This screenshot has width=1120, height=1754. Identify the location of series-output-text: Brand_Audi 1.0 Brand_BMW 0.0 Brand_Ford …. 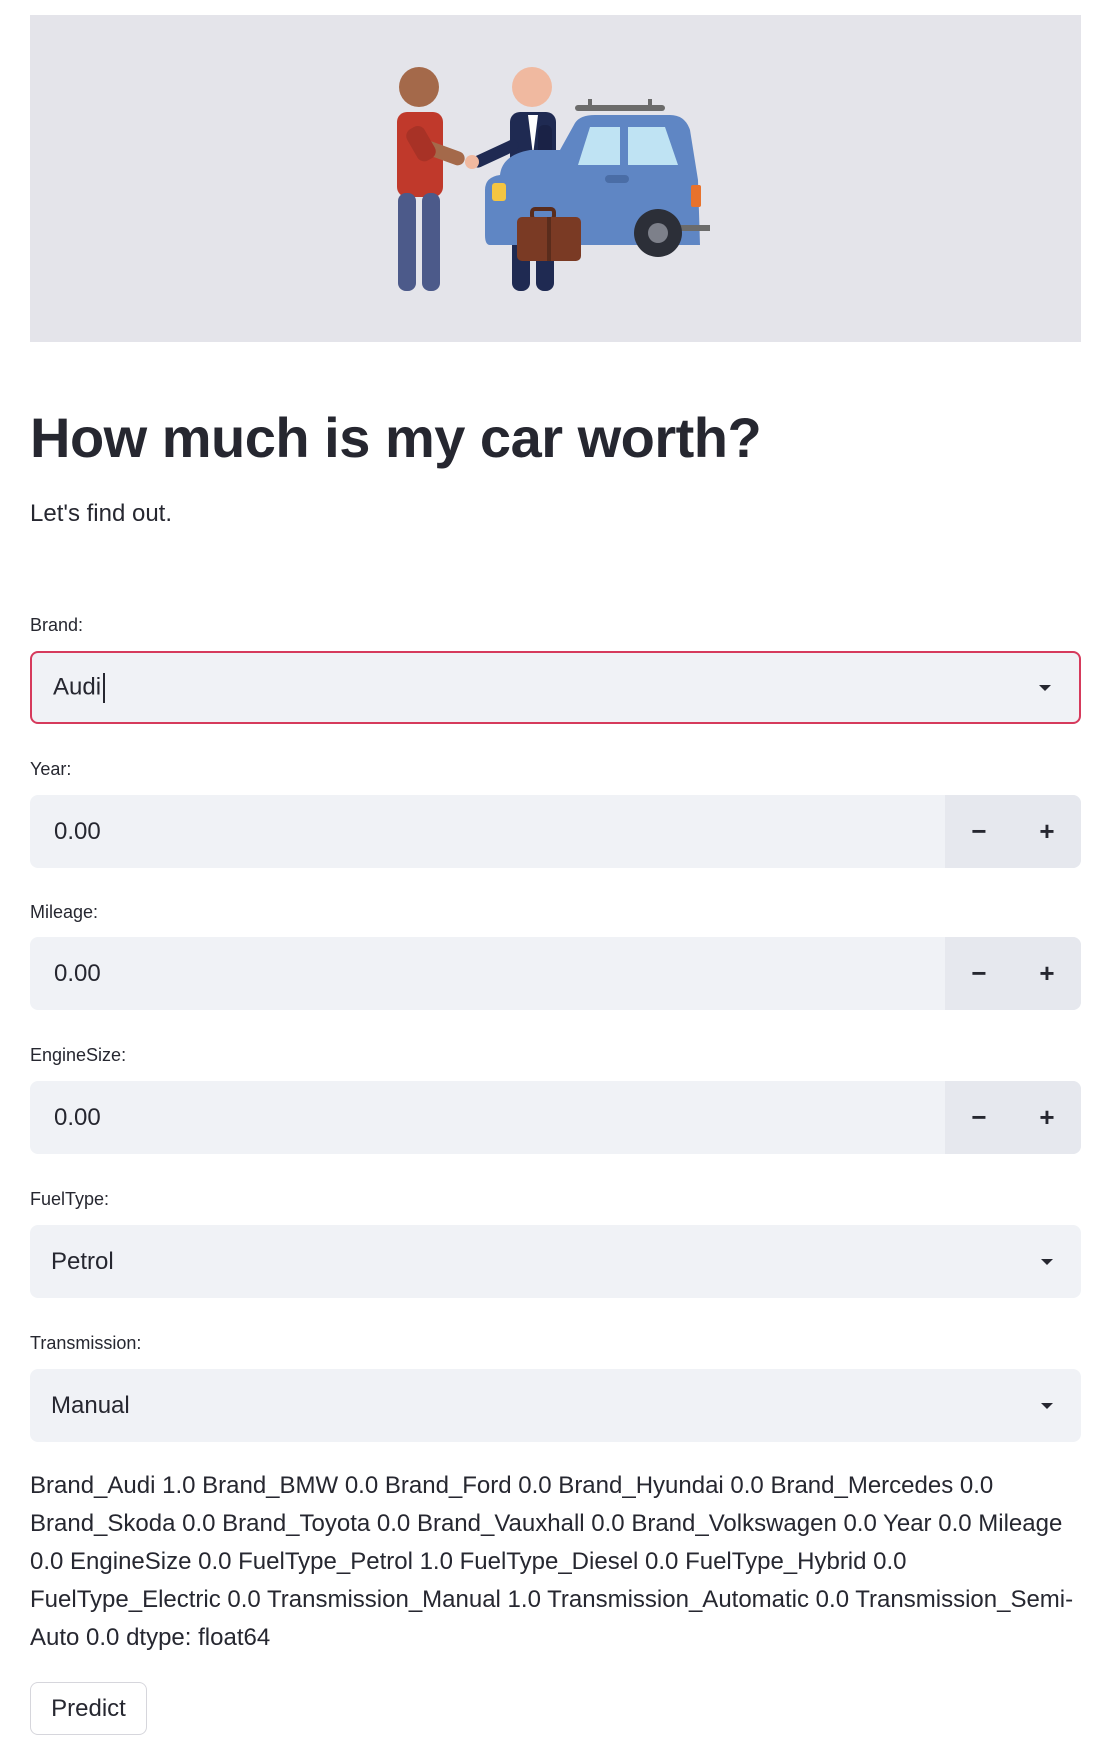
(552, 1561).